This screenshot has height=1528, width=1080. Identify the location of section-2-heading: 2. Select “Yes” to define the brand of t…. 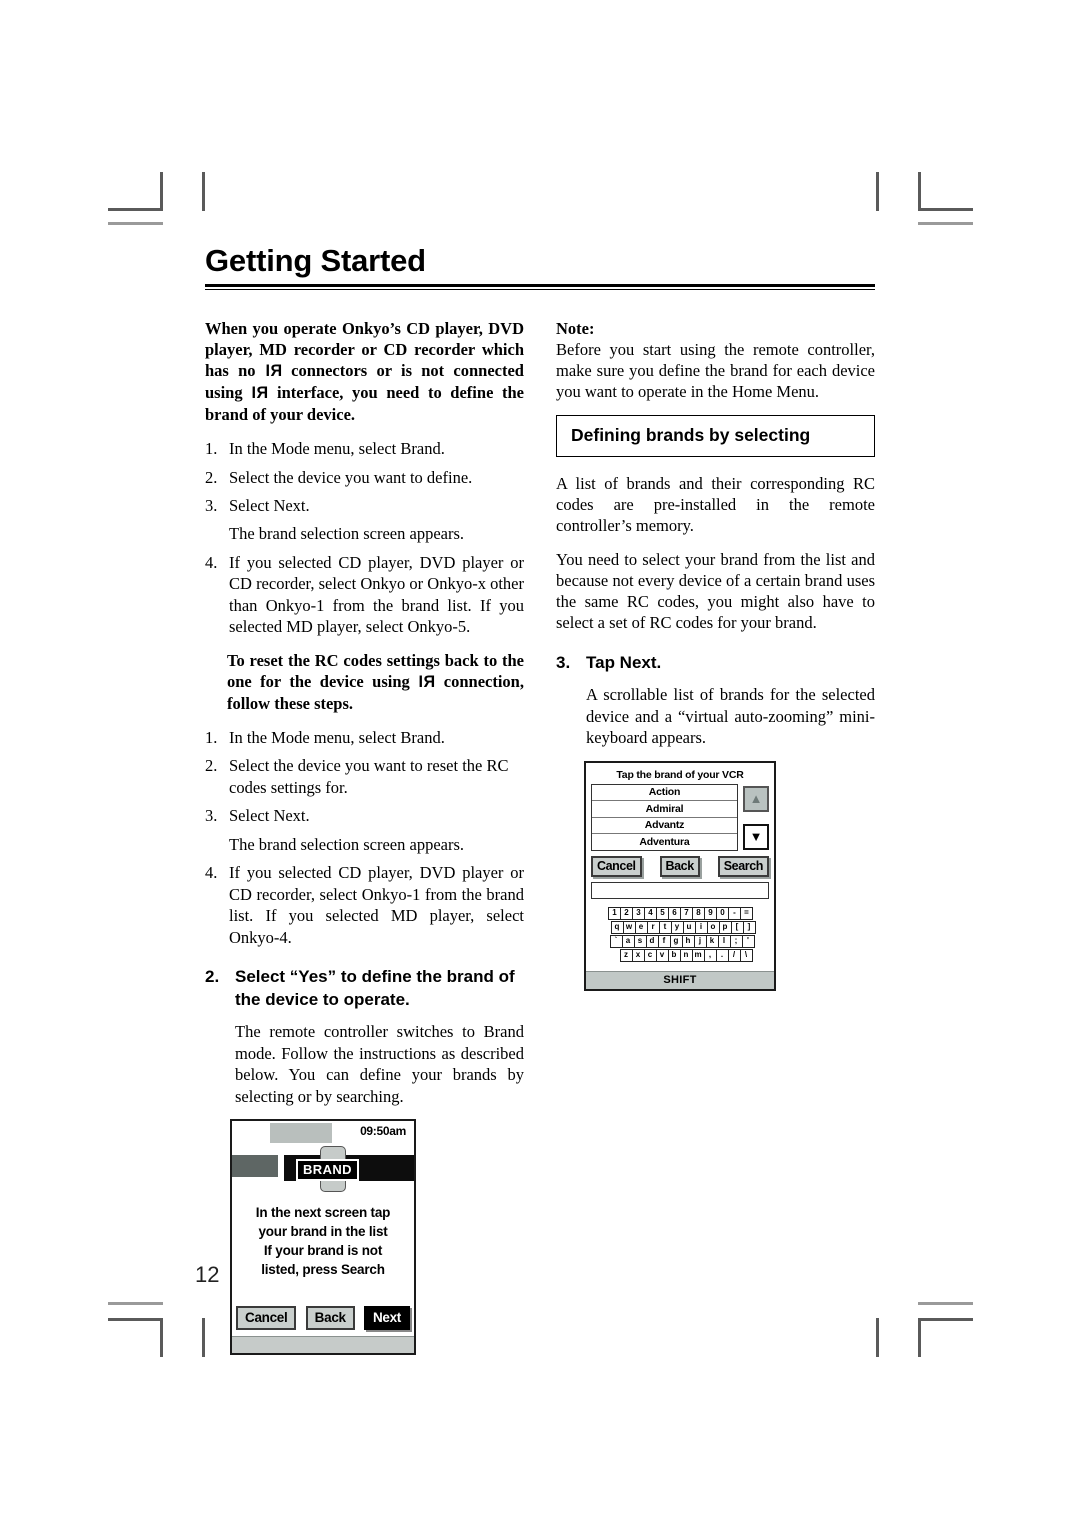
(364, 988).